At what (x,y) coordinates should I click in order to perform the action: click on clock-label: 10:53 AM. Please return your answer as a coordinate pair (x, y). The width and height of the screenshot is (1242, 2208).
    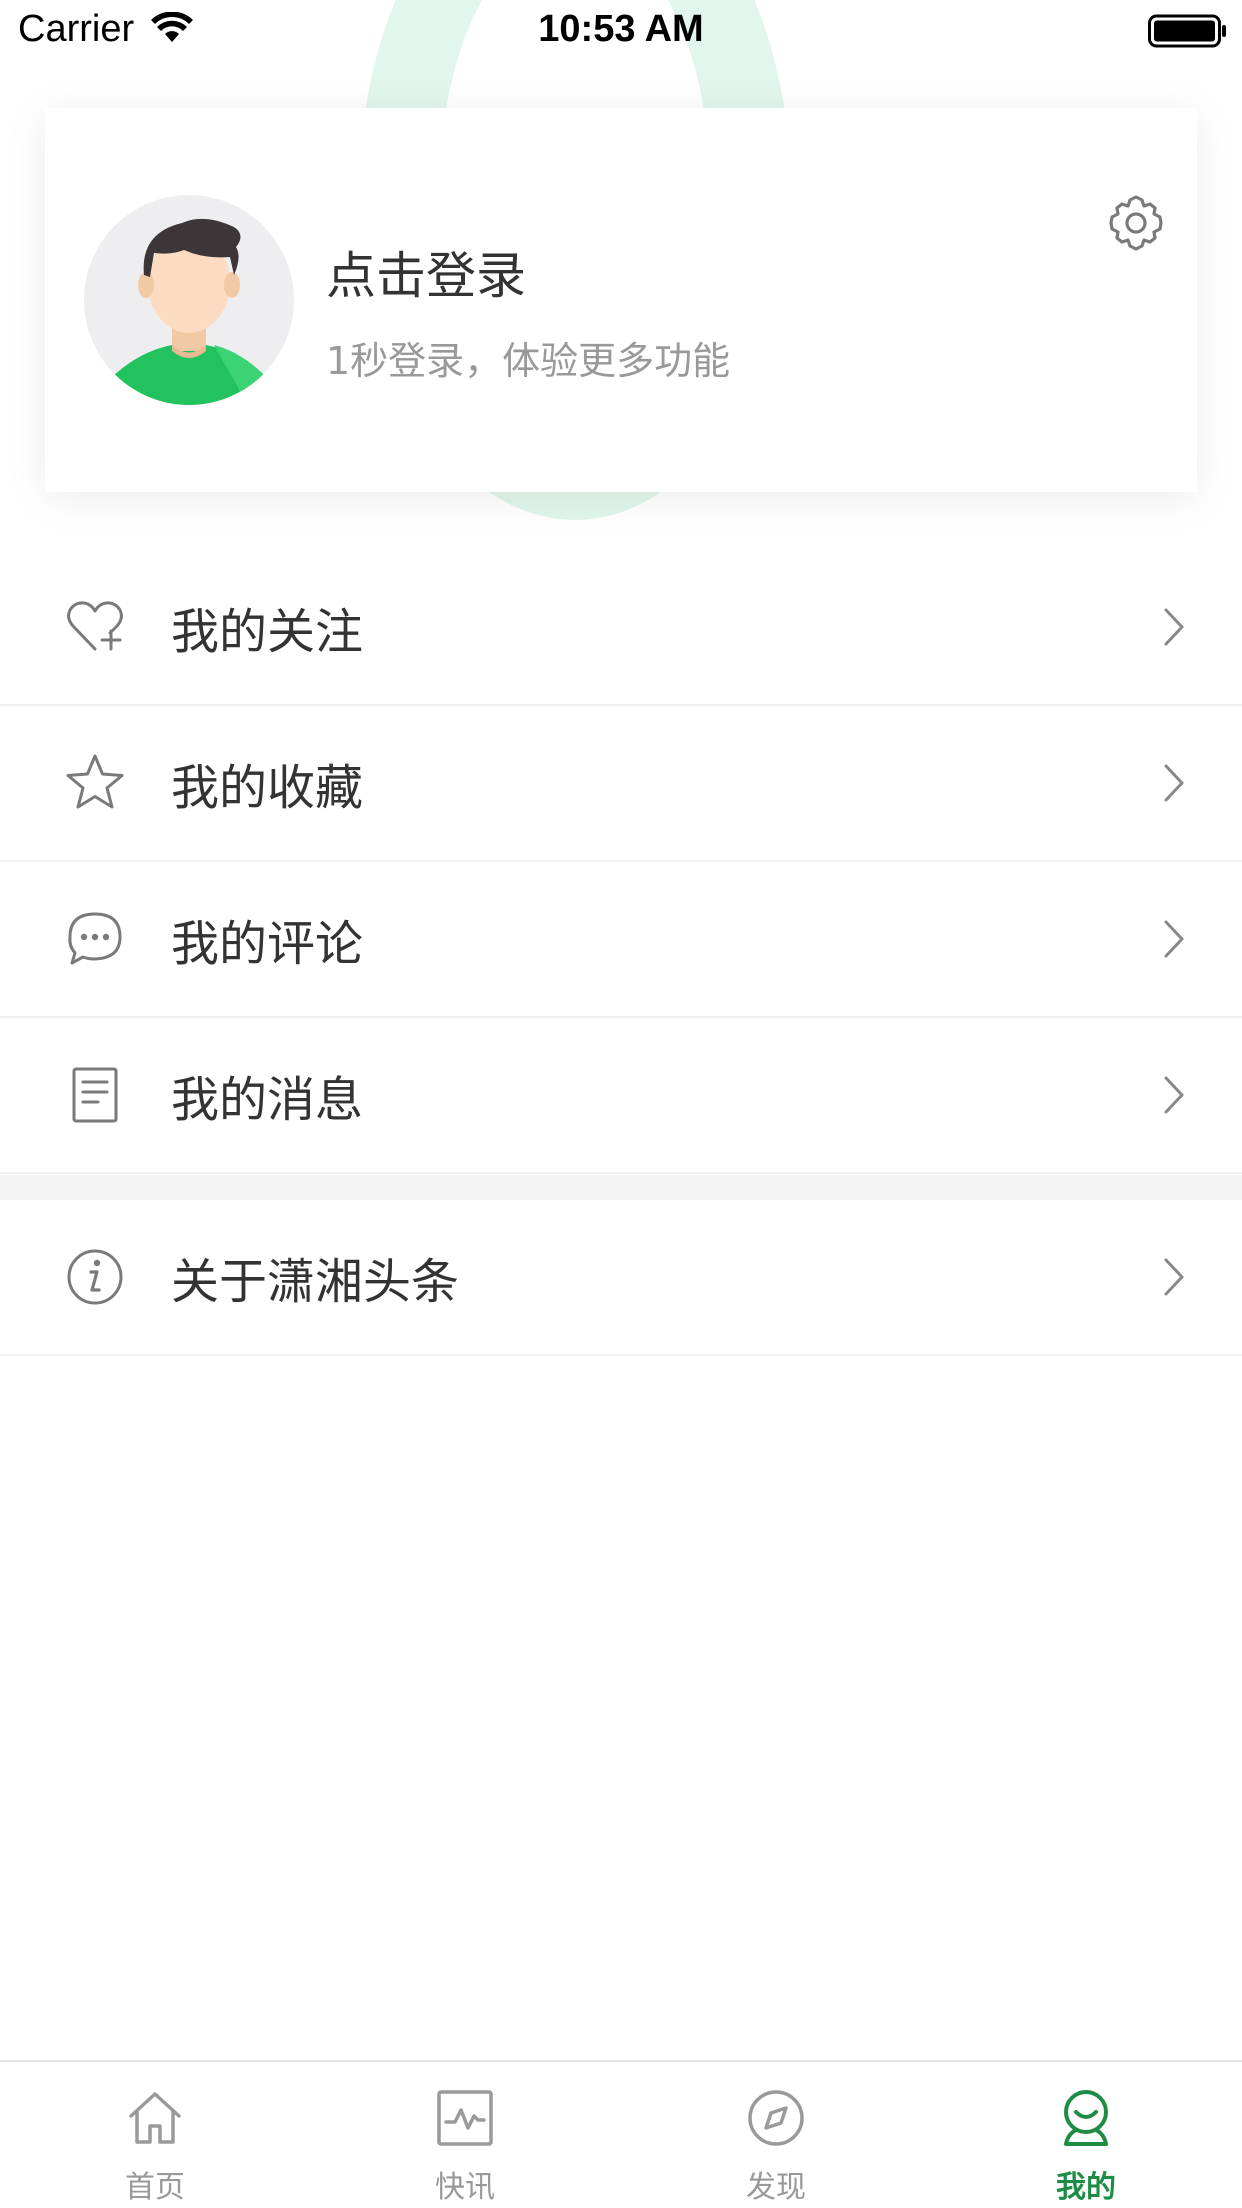
    Looking at the image, I should click on (621, 29).